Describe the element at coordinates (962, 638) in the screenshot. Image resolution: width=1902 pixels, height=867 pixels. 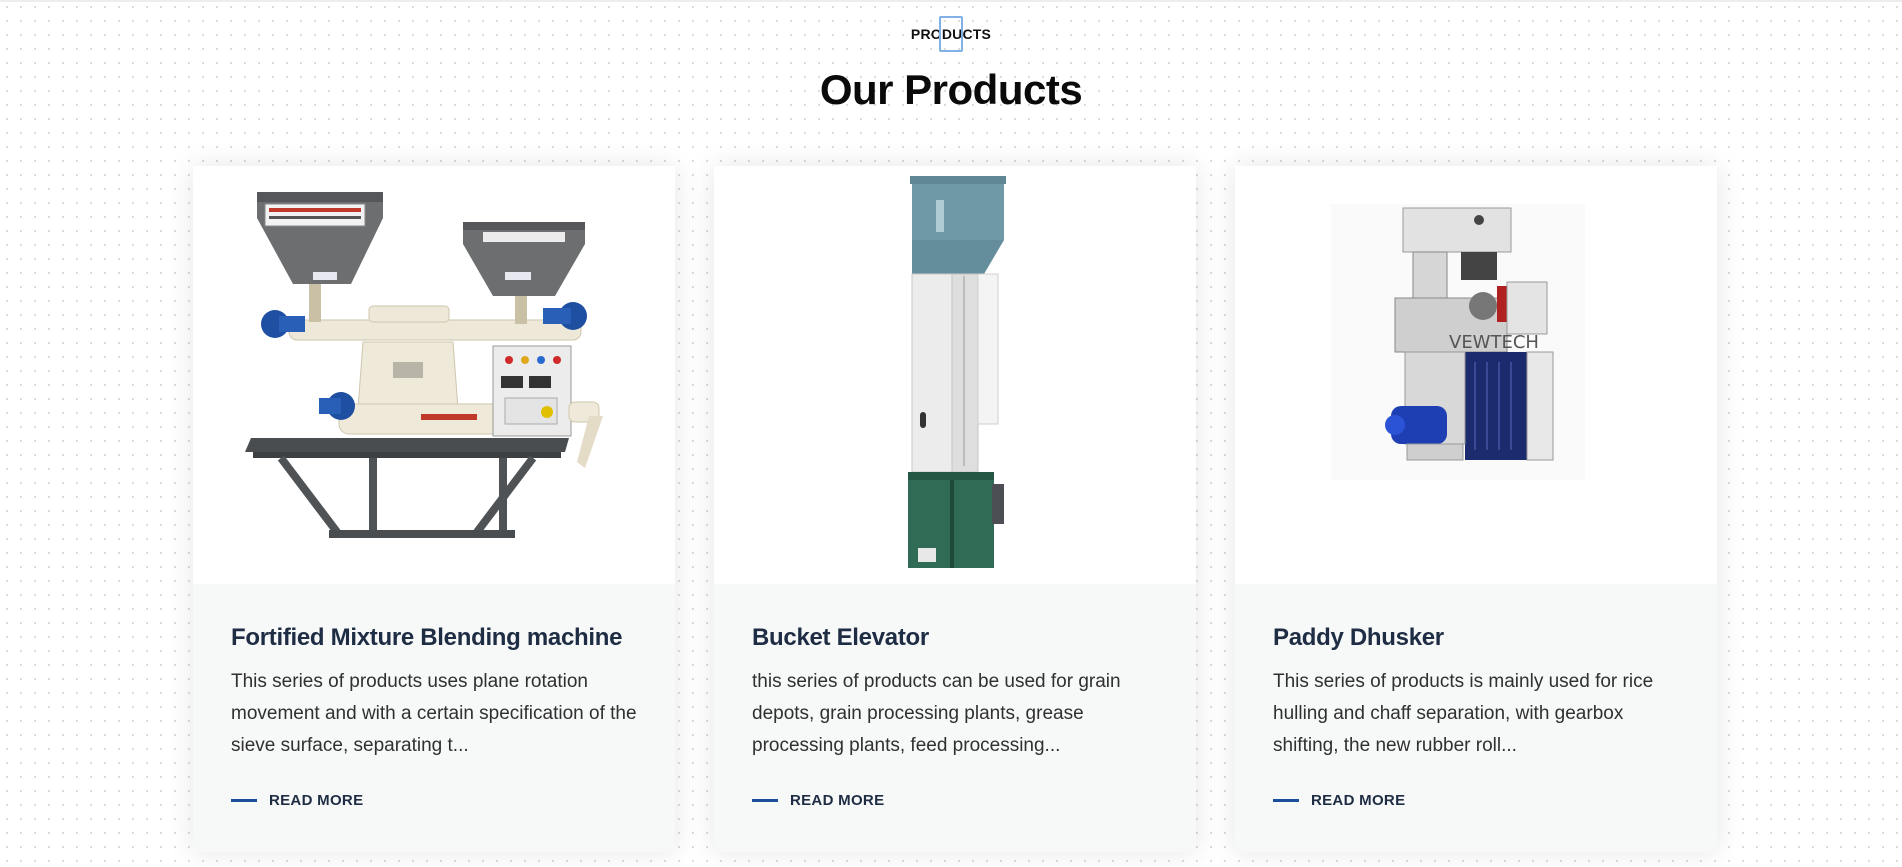
I see `product-title: Bucket Elevator` at that location.